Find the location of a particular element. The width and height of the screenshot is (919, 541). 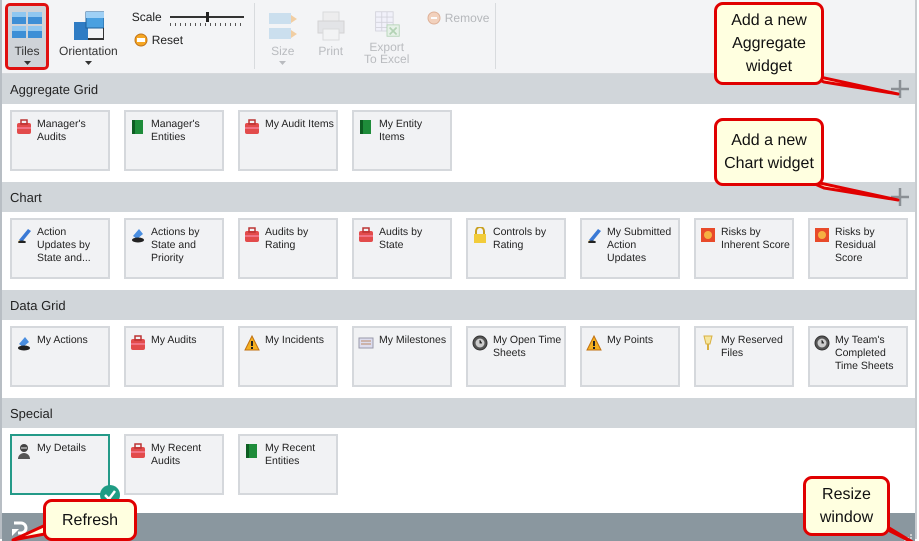

resize-icon is located at coordinates (282, 26).